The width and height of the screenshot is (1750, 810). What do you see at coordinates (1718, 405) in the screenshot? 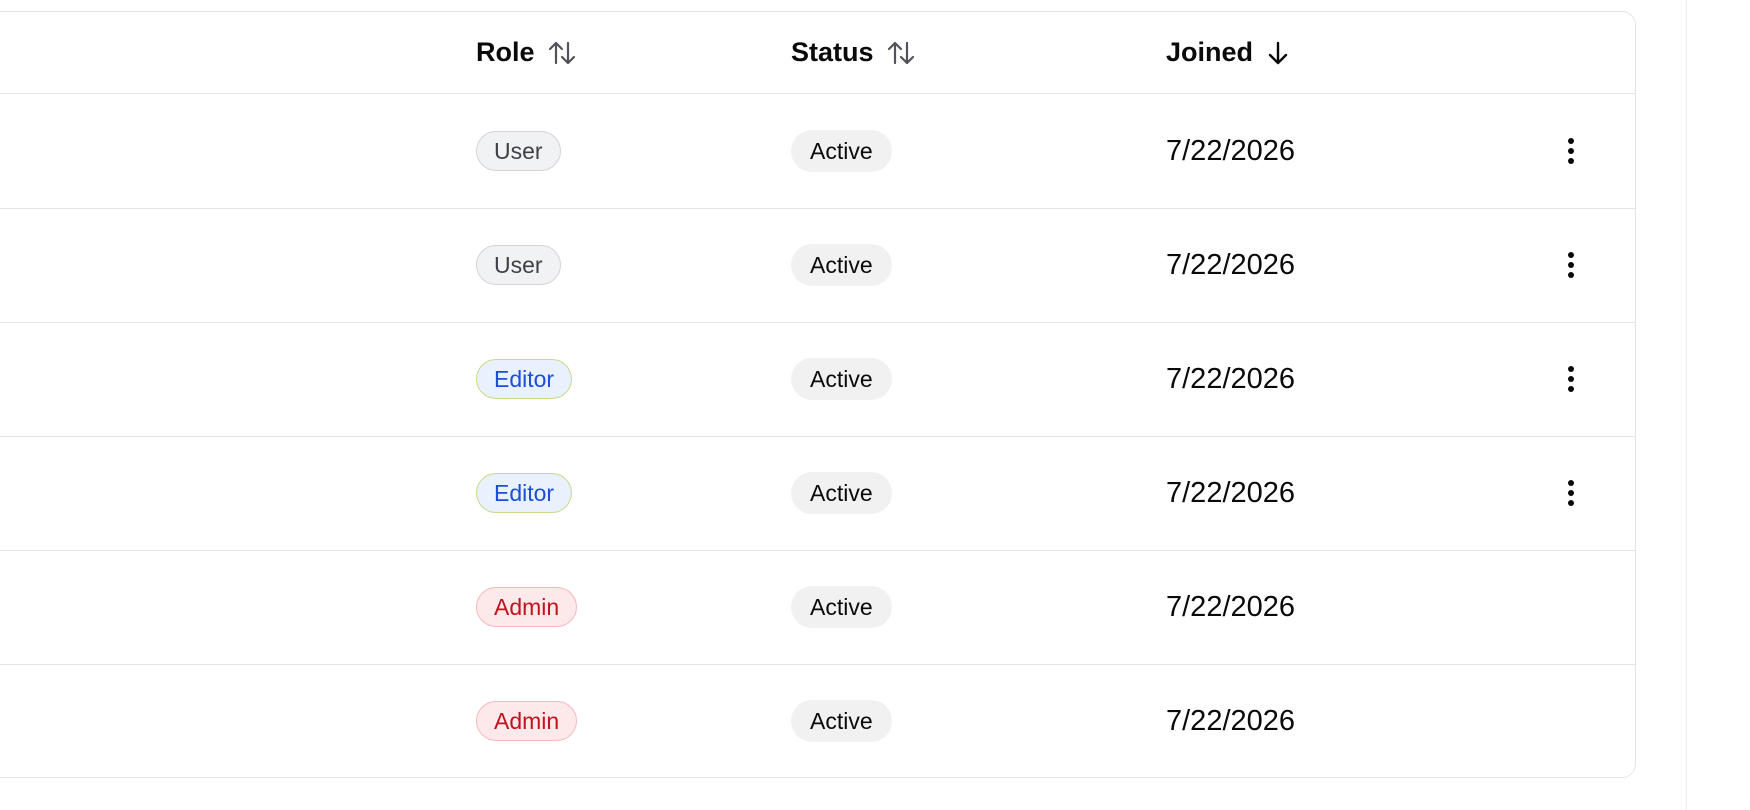
I see `right-panel-edge` at bounding box center [1718, 405].